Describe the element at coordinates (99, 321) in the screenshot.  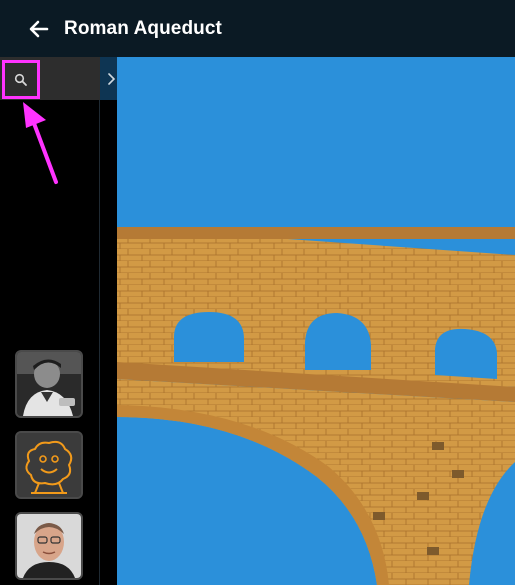
I see `sidebar-divider` at that location.